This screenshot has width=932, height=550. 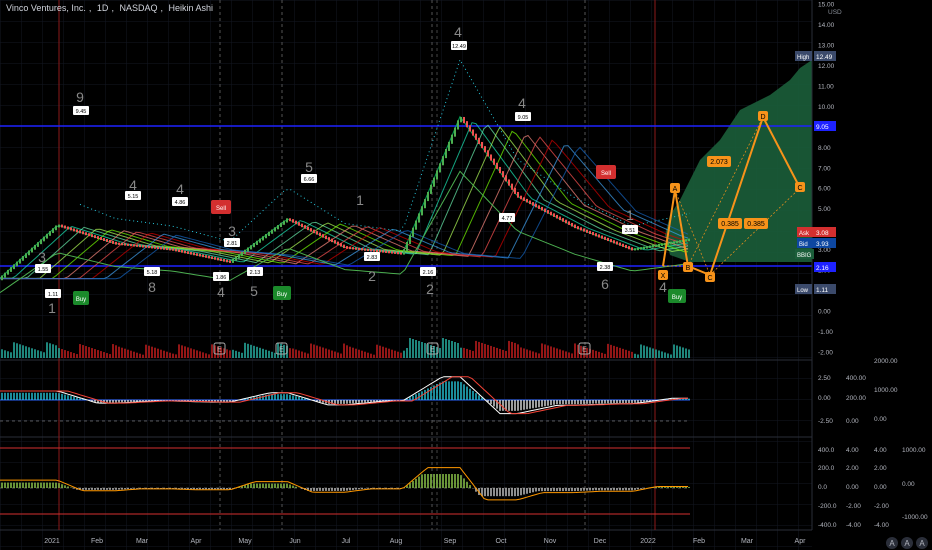 What do you see at coordinates (826, 45) in the screenshot?
I see `price-tick: 13.00` at bounding box center [826, 45].